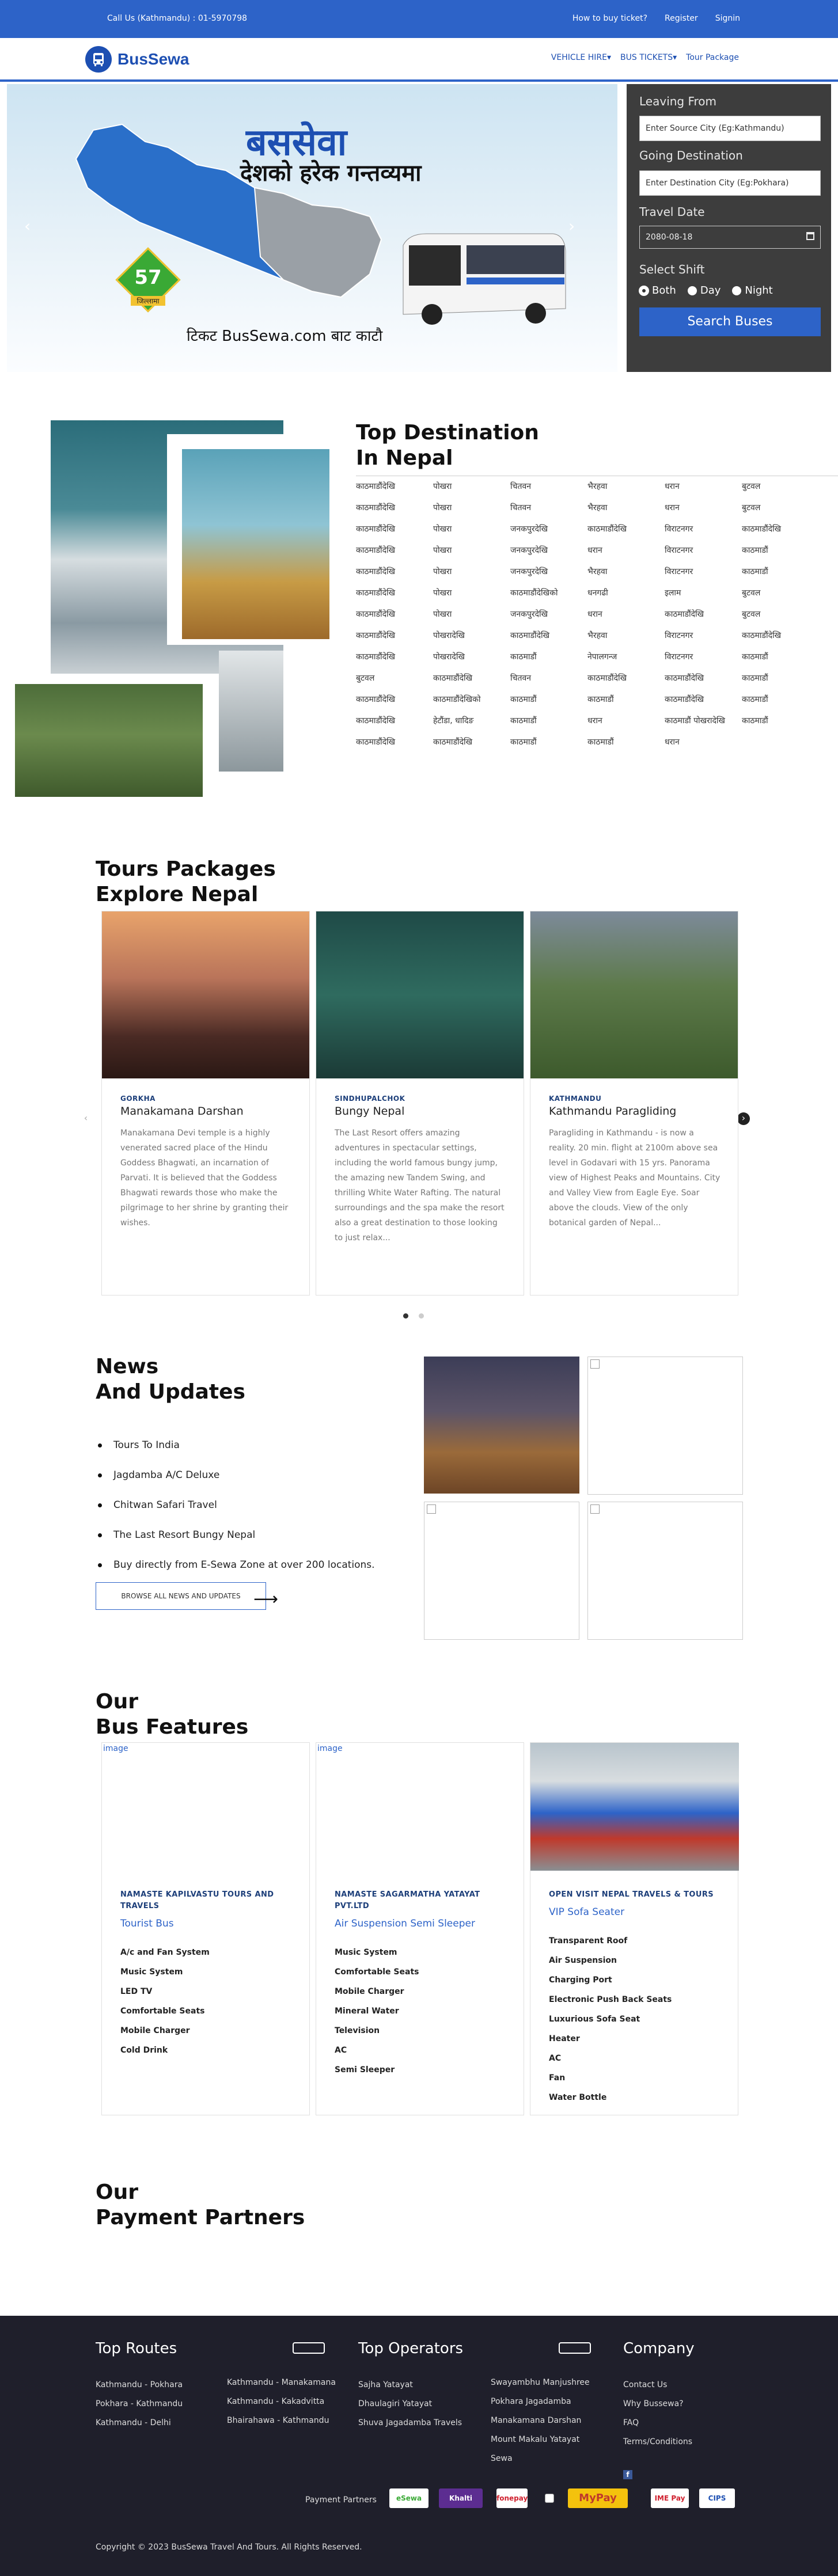 The height and width of the screenshot is (2576, 838). What do you see at coordinates (181, 1596) in the screenshot?
I see `browse-news-button: BROWSE ALL NEWS AND UPDATES` at bounding box center [181, 1596].